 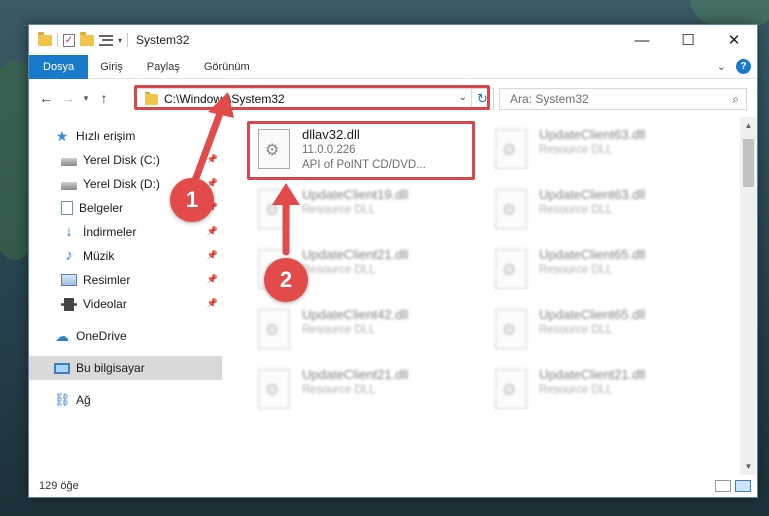 What do you see at coordinates (120, 40) in the screenshot?
I see `customize-dropdown-icon: ▾` at bounding box center [120, 40].